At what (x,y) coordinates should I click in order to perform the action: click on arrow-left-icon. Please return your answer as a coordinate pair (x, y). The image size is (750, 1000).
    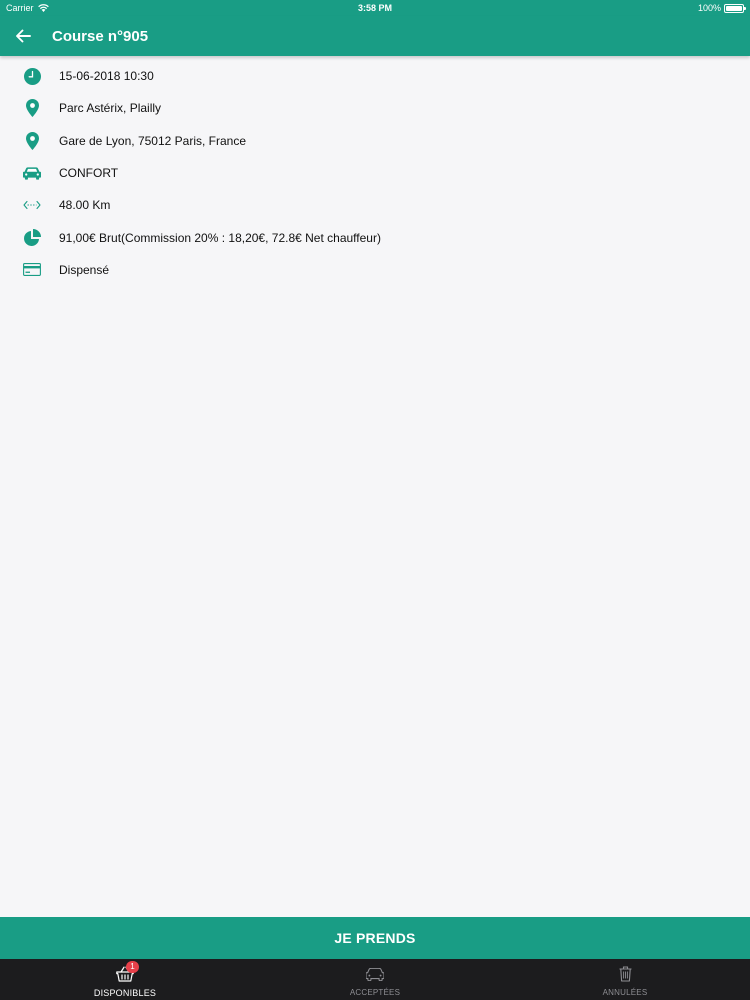
    Looking at the image, I should click on (23, 36).